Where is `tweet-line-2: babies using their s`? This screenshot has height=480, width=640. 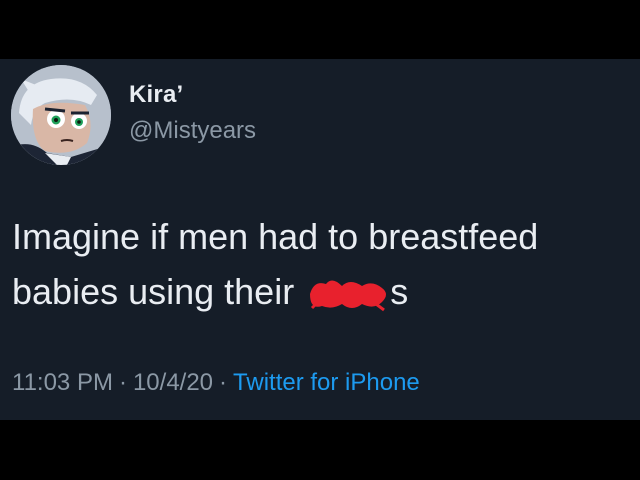 tweet-line-2: babies using their s is located at coordinates (318, 291).